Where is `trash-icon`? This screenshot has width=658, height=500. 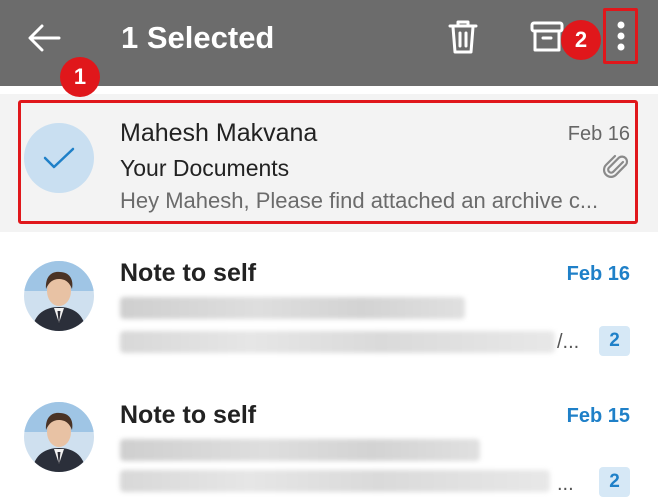 trash-icon is located at coordinates (463, 37).